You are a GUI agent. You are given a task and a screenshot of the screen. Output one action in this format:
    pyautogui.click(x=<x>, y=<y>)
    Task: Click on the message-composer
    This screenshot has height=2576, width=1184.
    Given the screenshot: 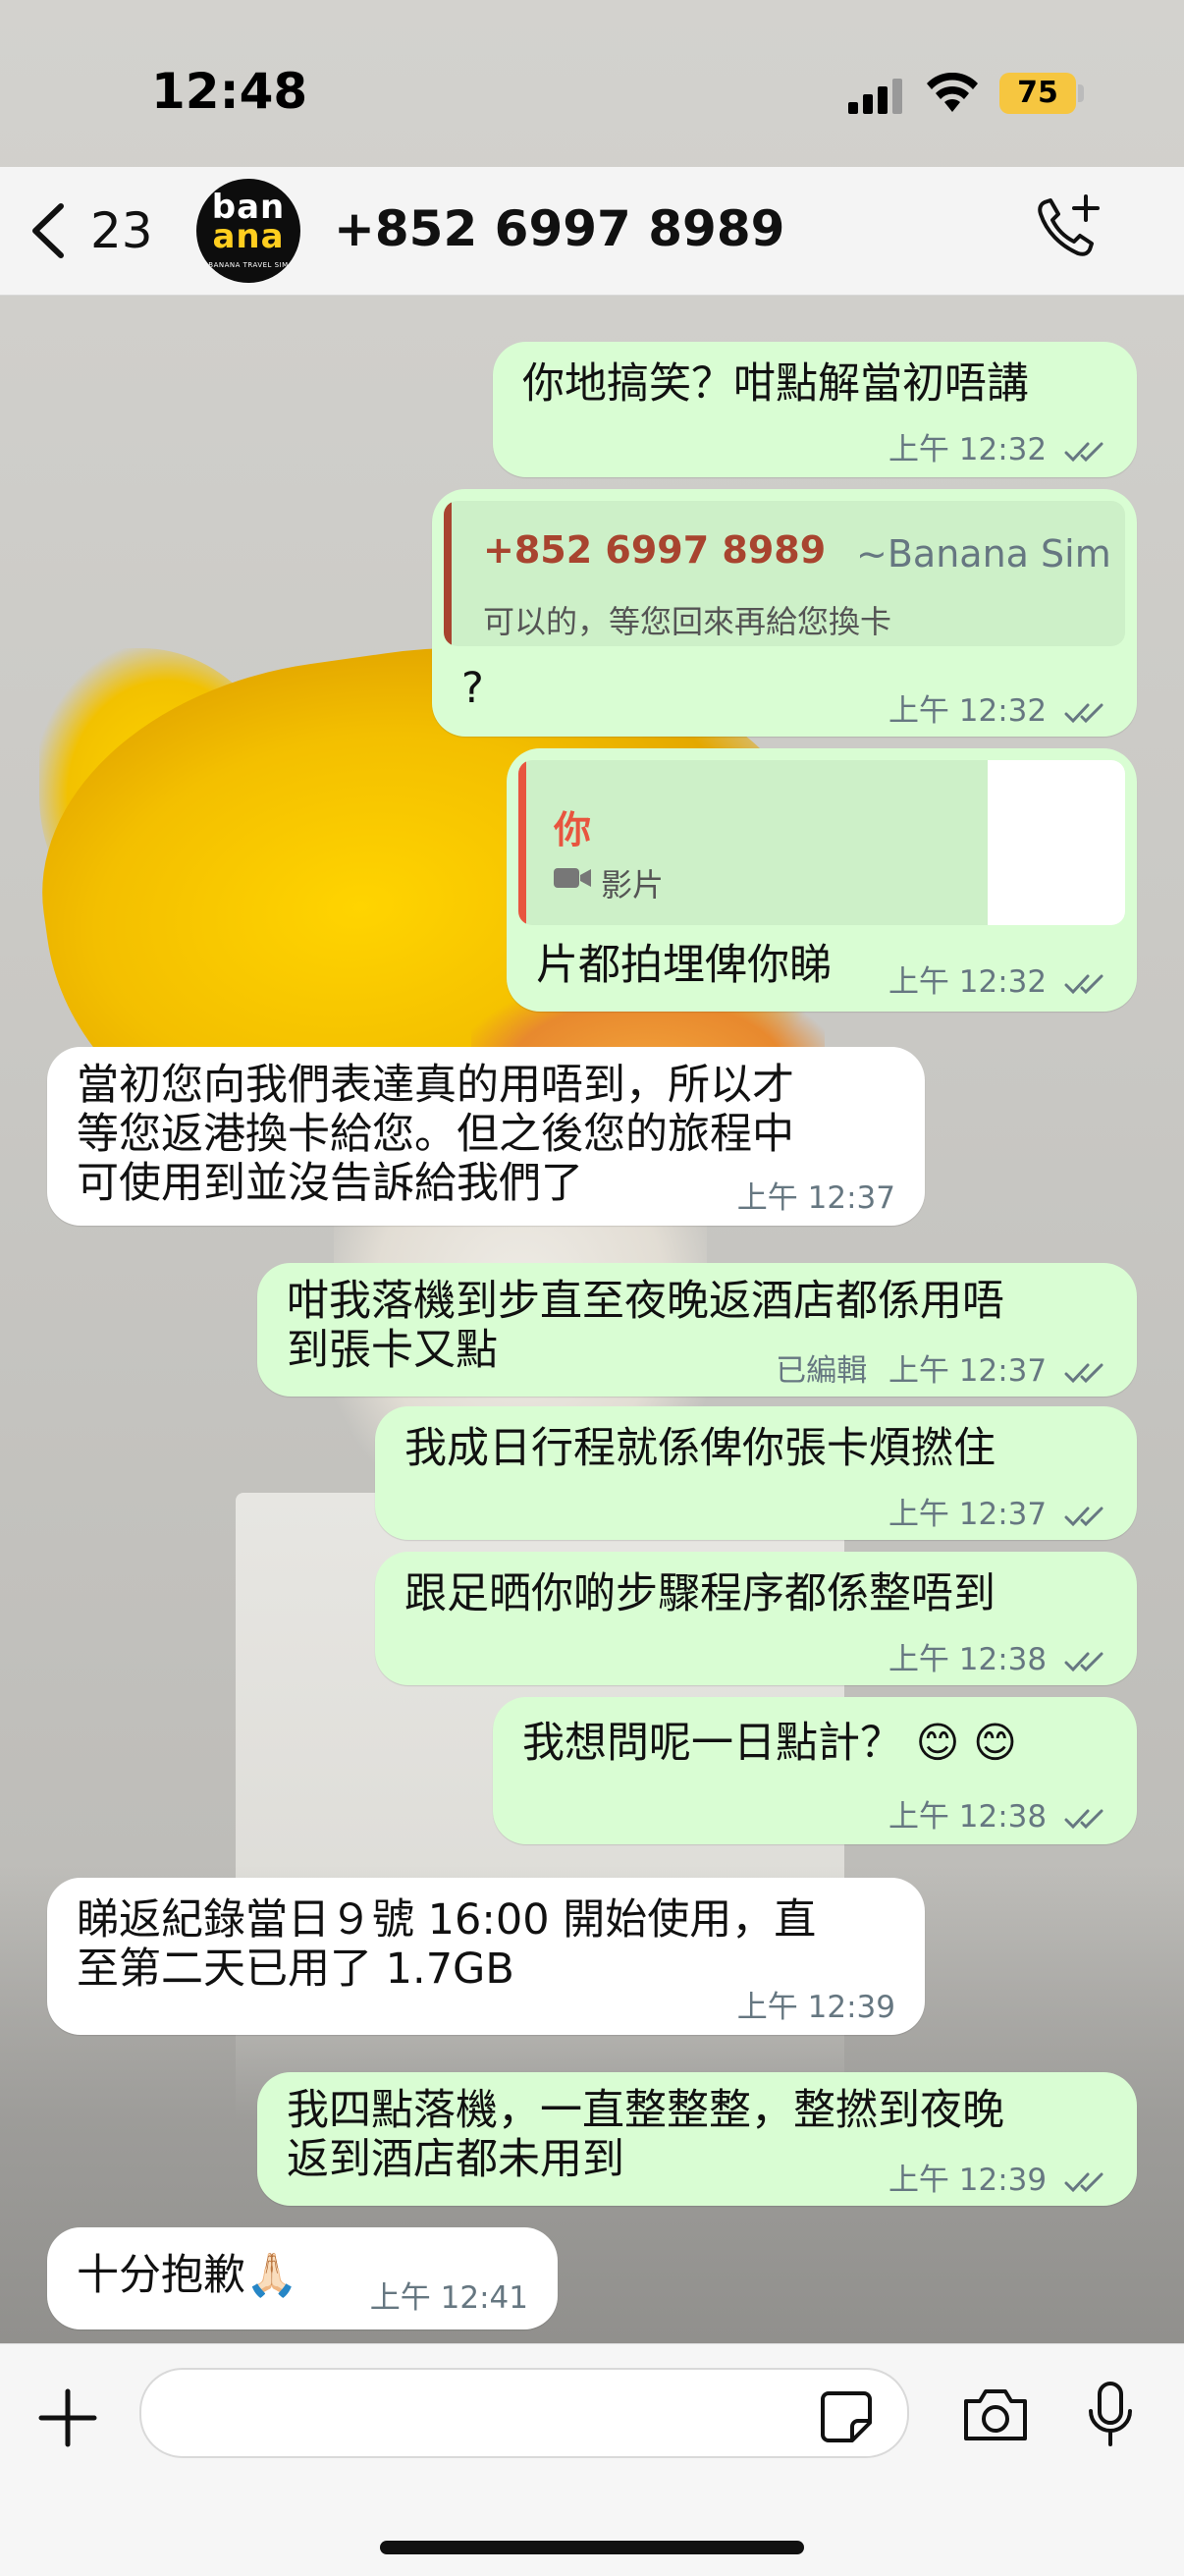 What is the action you would take?
    pyautogui.click(x=592, y=2459)
    